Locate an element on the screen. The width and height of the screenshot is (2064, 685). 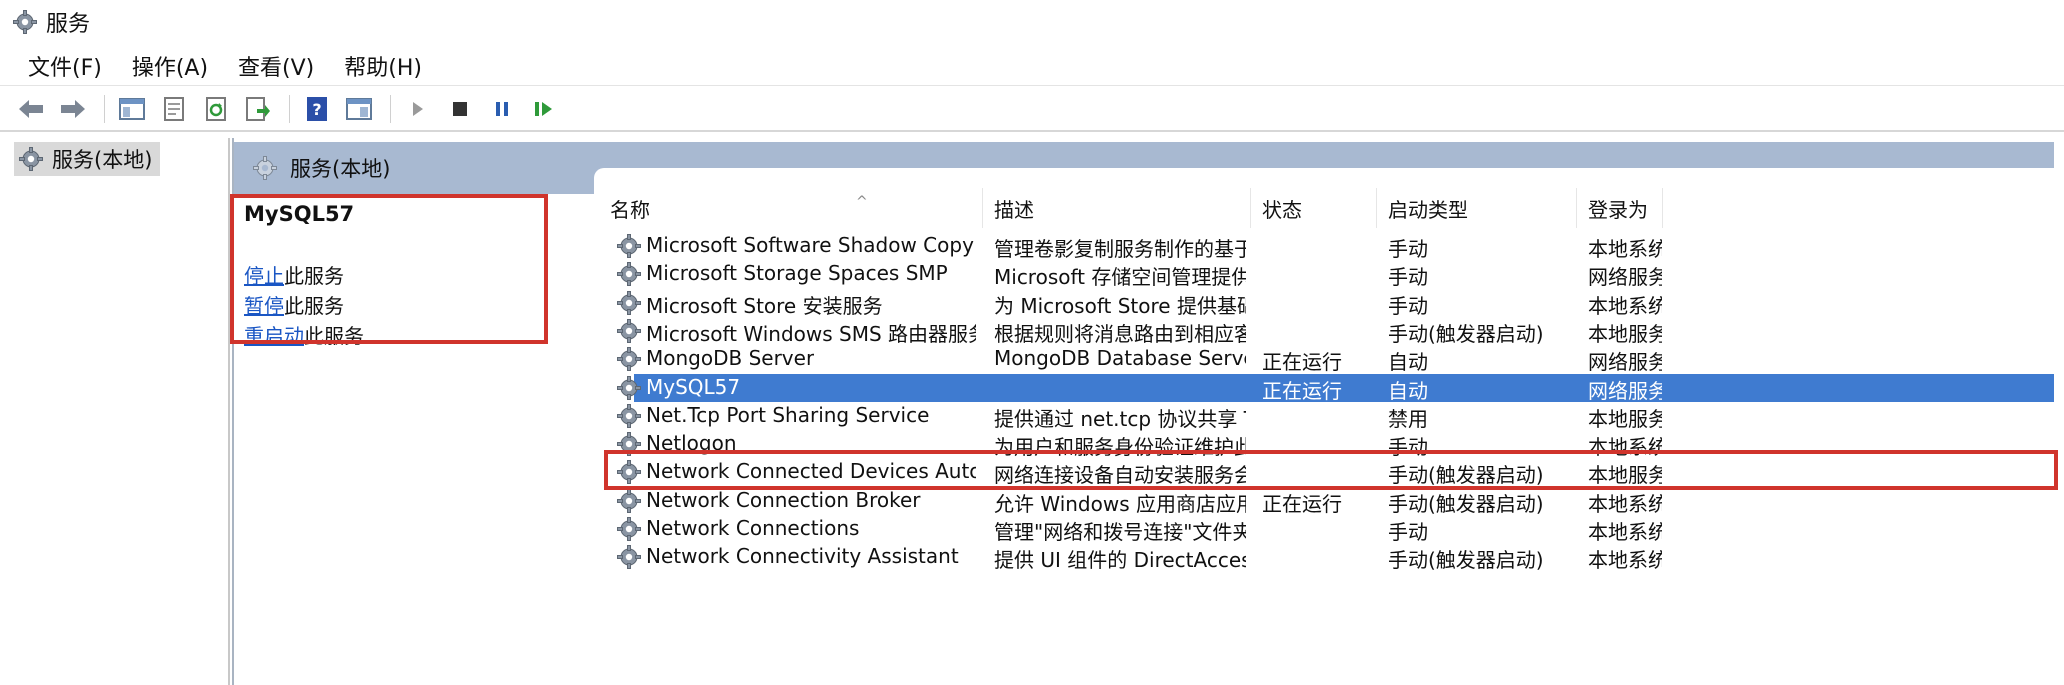
refresh-icon is located at coordinates (216, 109).